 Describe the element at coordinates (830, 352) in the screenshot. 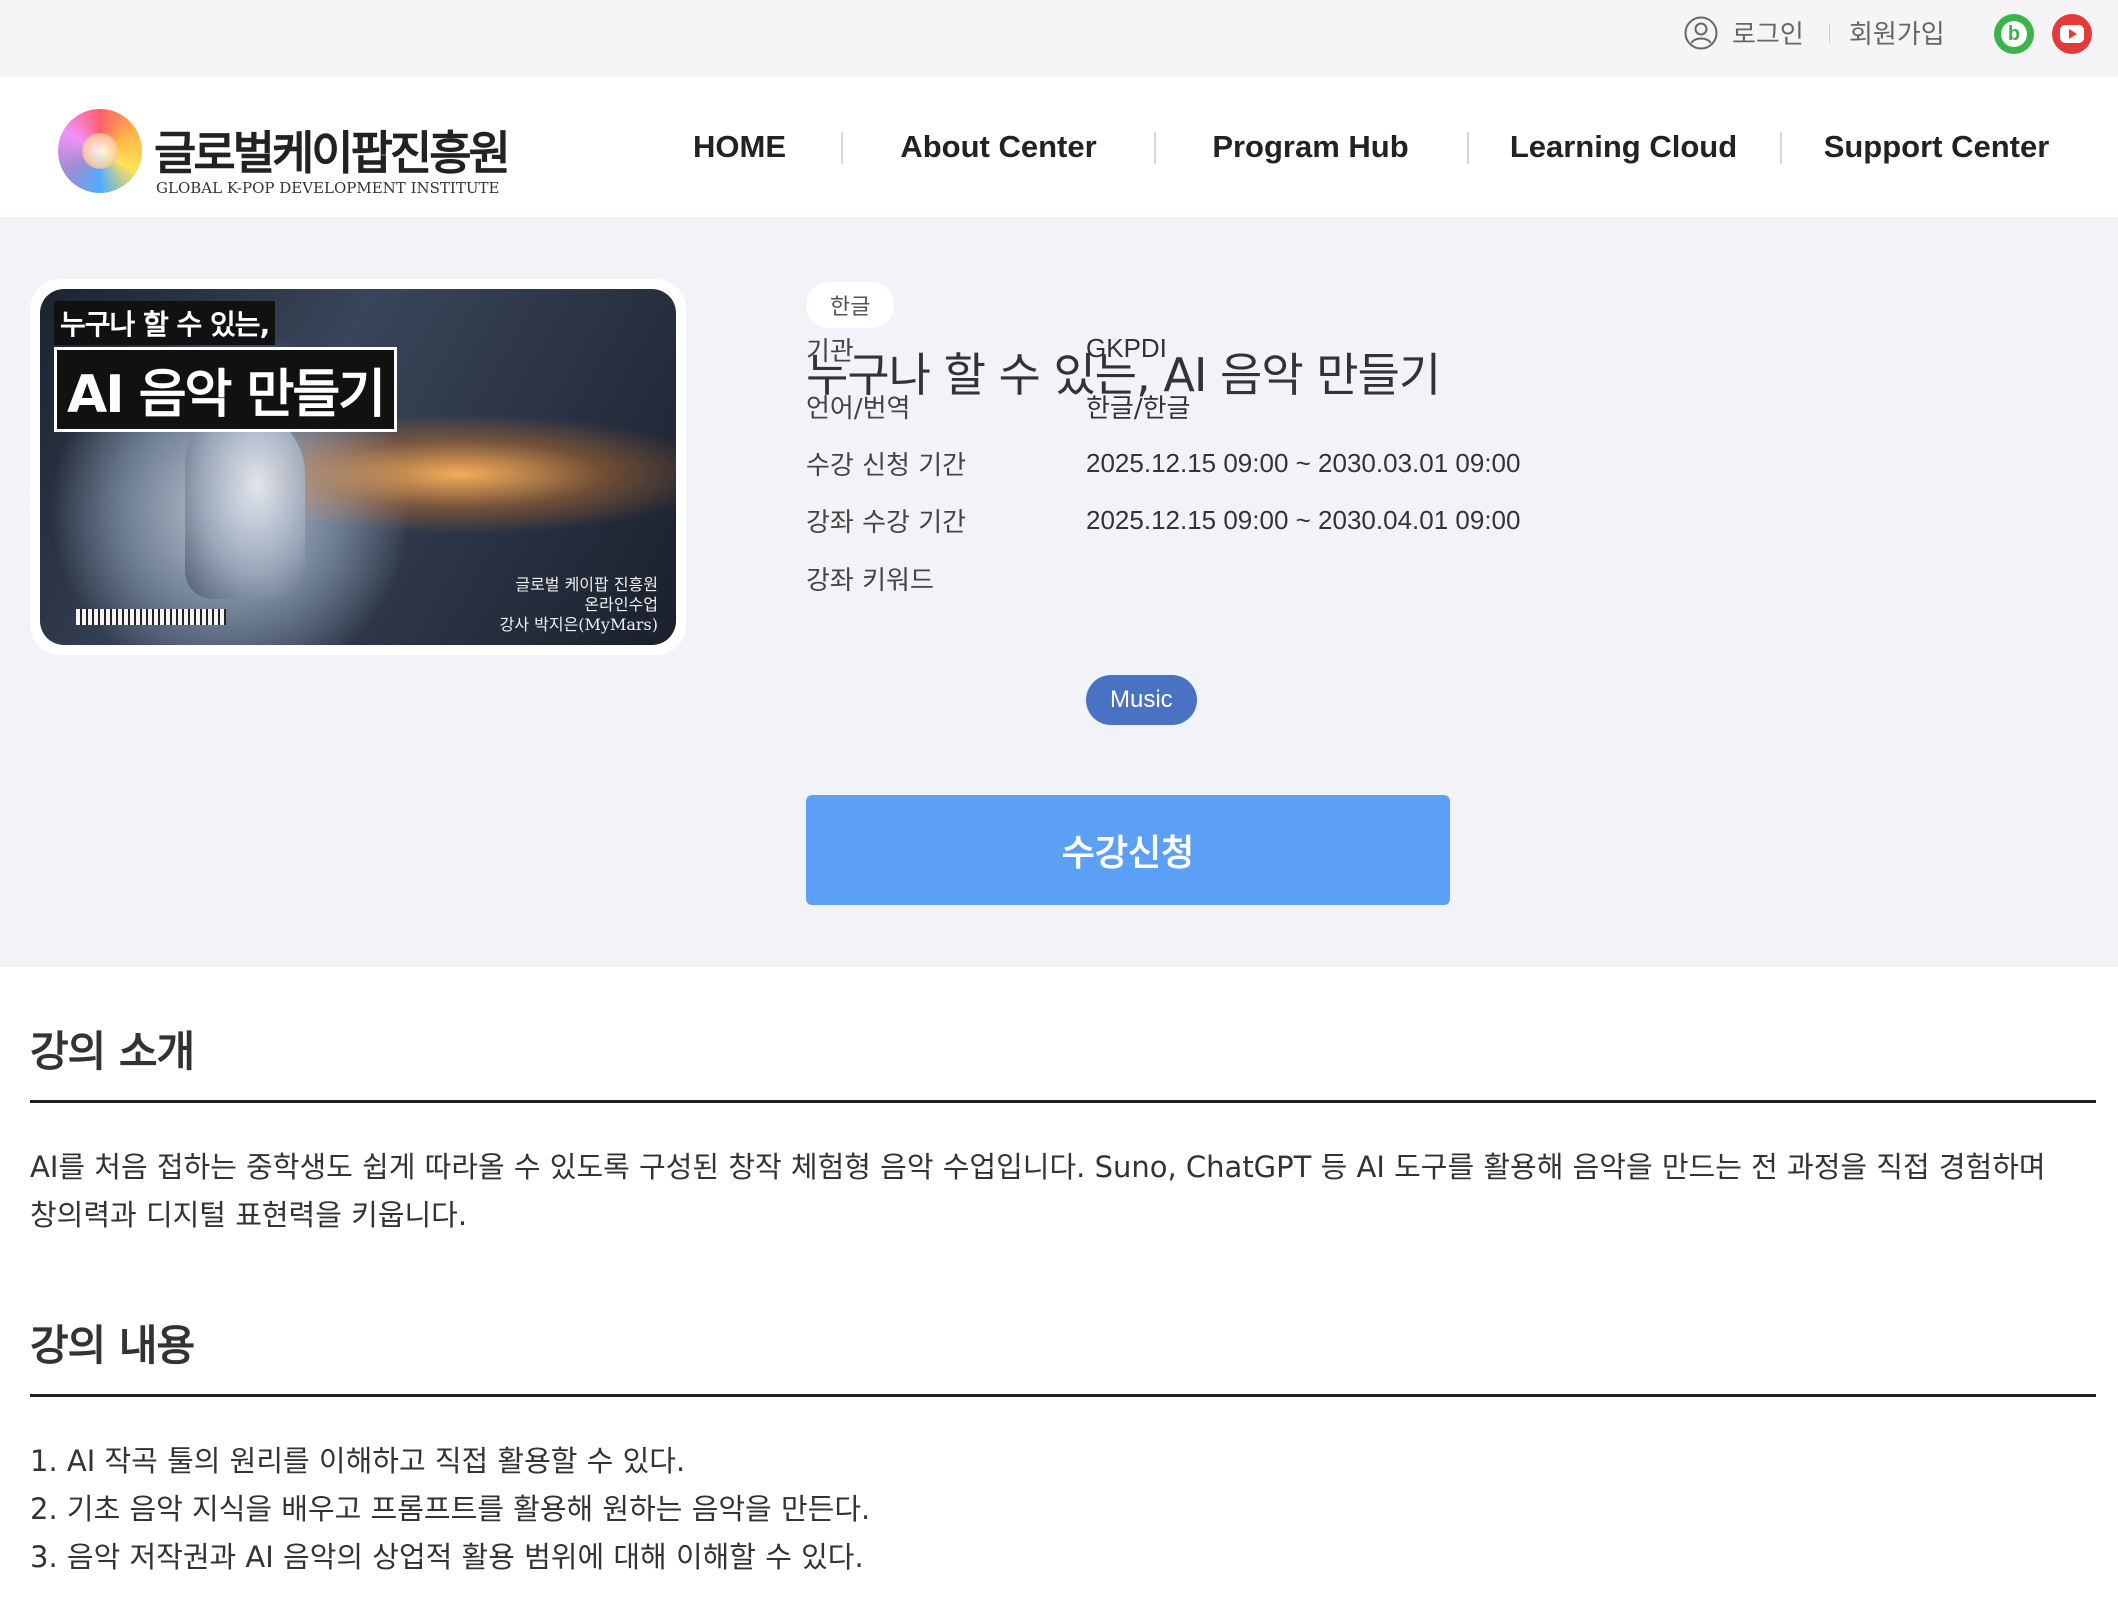

I see `info-label-institution: 기관` at that location.